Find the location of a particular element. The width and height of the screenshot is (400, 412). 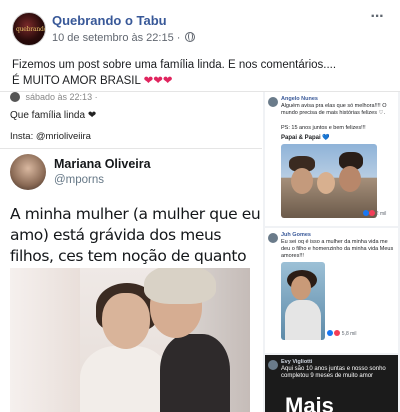

divider is located at coordinates (131, 148).